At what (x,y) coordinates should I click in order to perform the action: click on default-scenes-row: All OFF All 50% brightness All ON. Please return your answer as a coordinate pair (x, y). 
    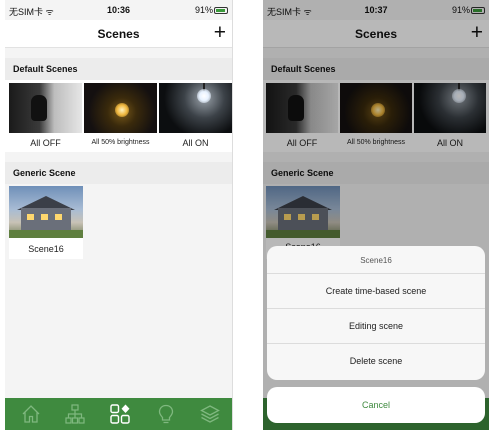
    Looking at the image, I should click on (118, 116).